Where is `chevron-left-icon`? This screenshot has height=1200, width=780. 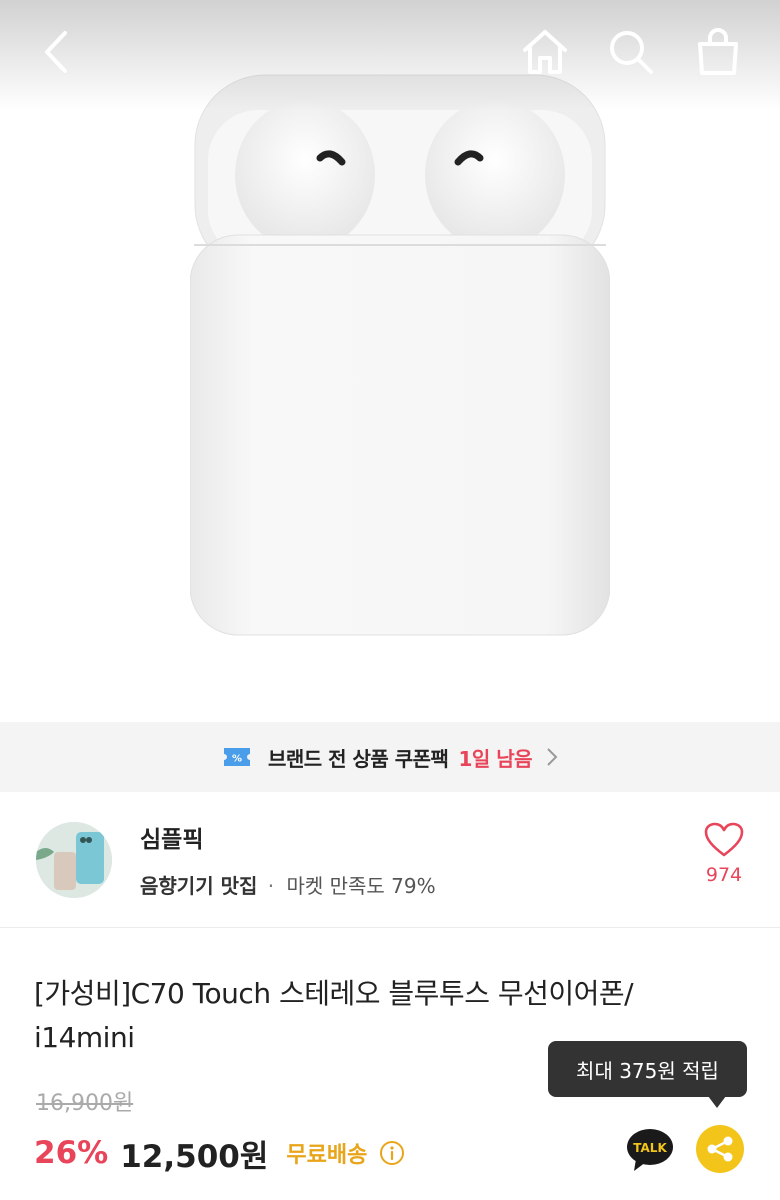
chevron-left-icon is located at coordinates (56, 52).